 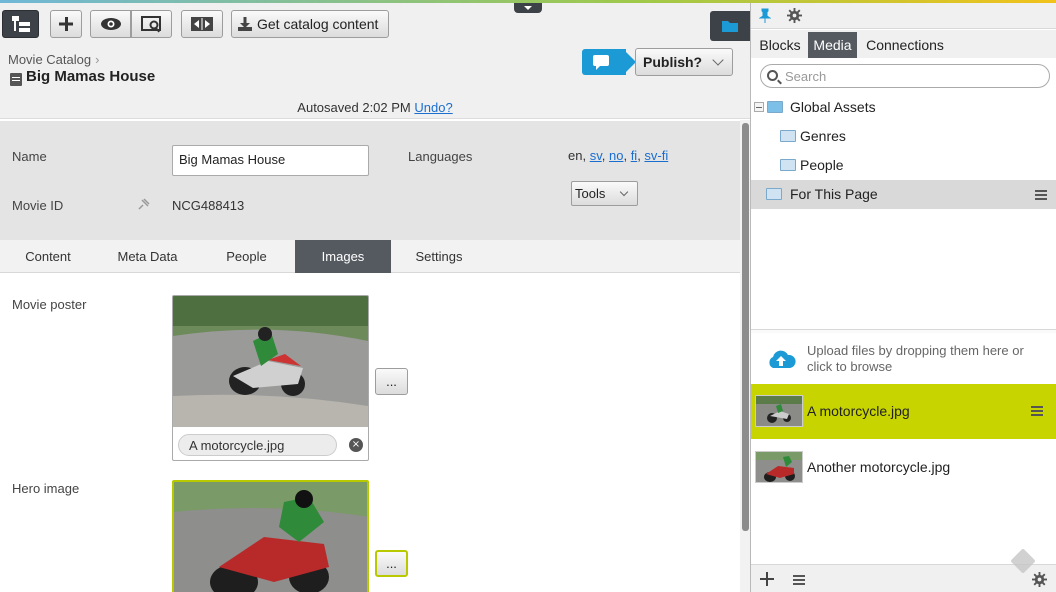 I want to click on publish-button: Publish?, so click(x=684, y=62).